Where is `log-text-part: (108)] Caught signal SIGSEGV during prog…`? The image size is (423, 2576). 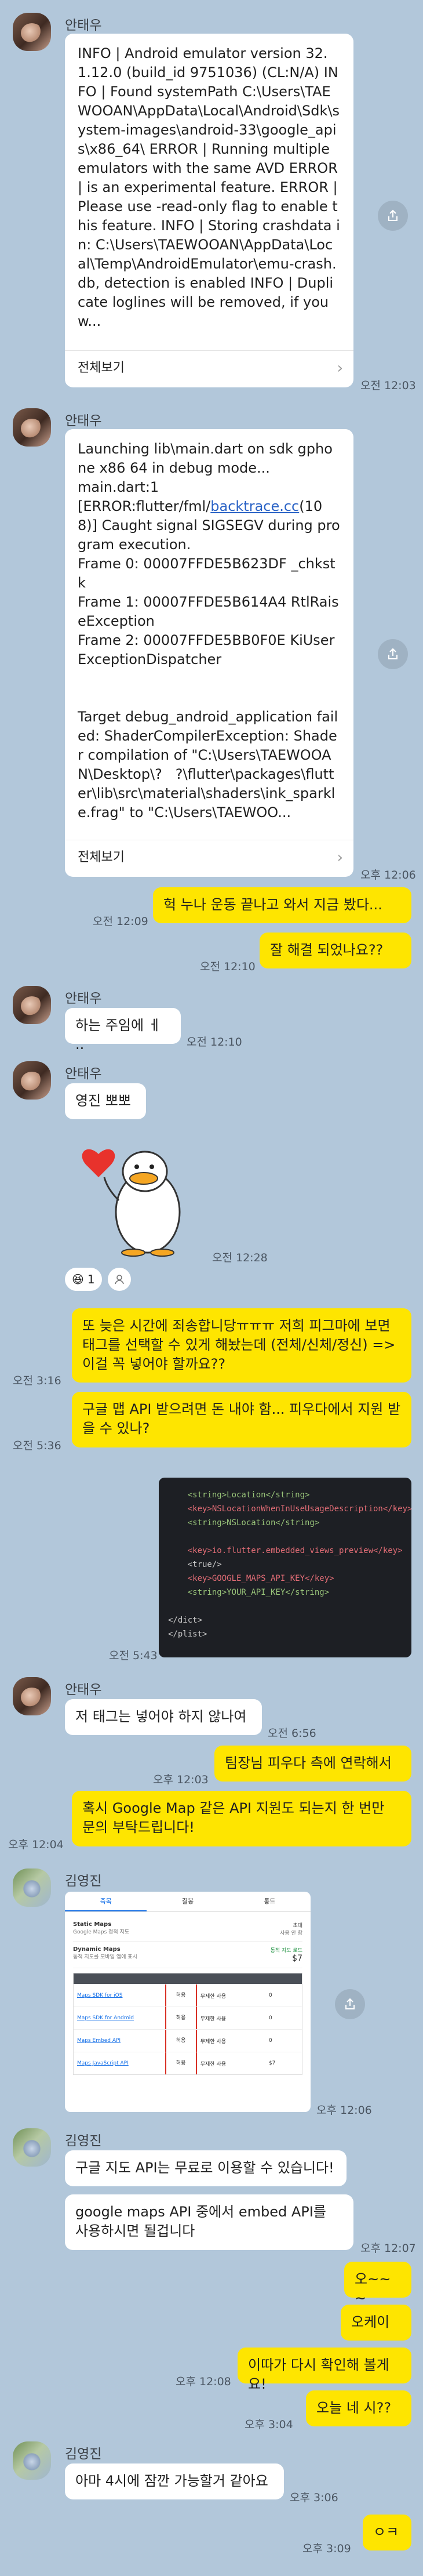
log-text-part: (108)] Caught signal SIGSEGV during prog… is located at coordinates (209, 659).